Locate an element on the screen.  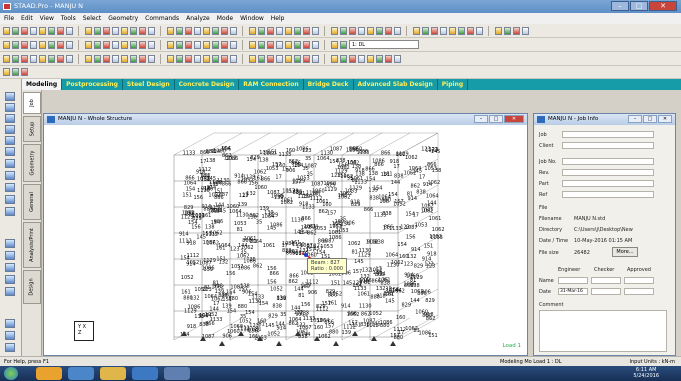
taskbar-ie-icon is located at coordinates (81, 373).